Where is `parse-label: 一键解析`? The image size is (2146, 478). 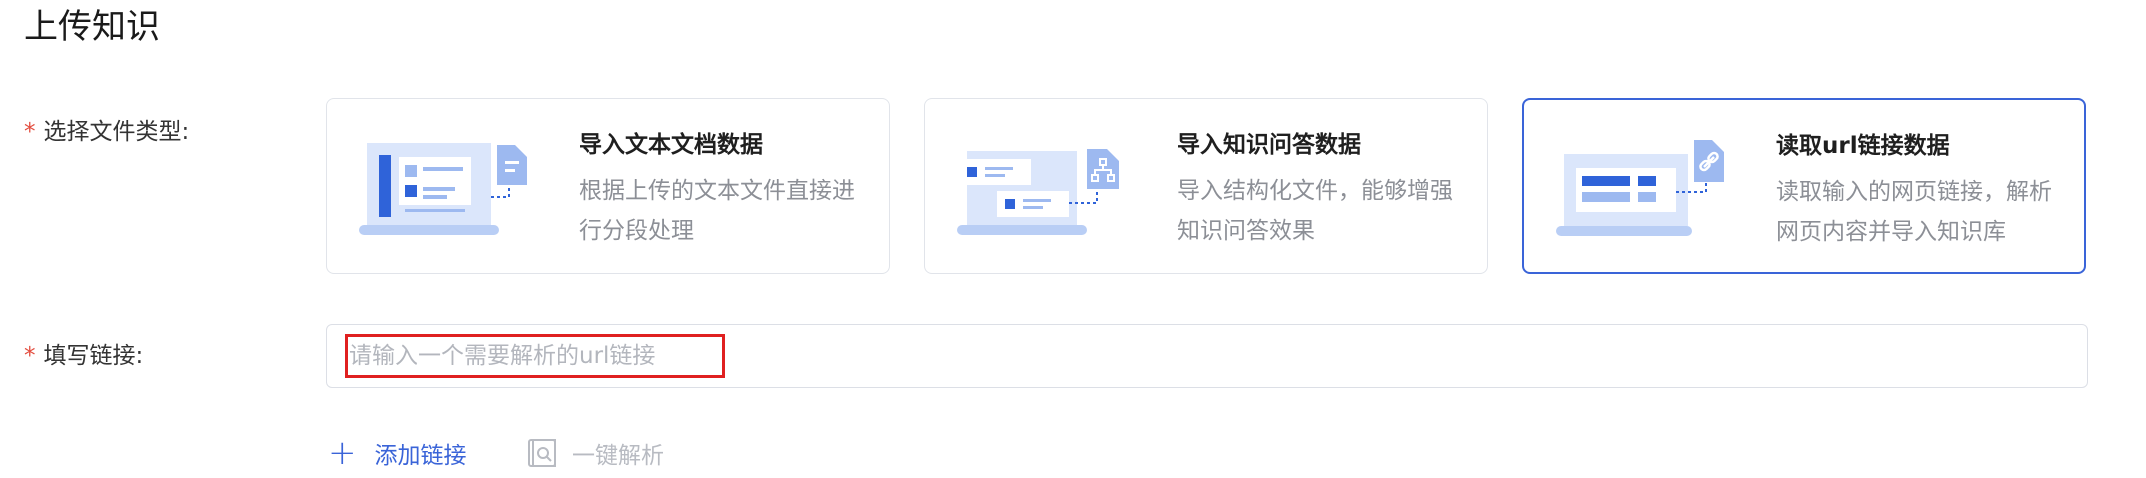 parse-label: 一键解析 is located at coordinates (618, 456).